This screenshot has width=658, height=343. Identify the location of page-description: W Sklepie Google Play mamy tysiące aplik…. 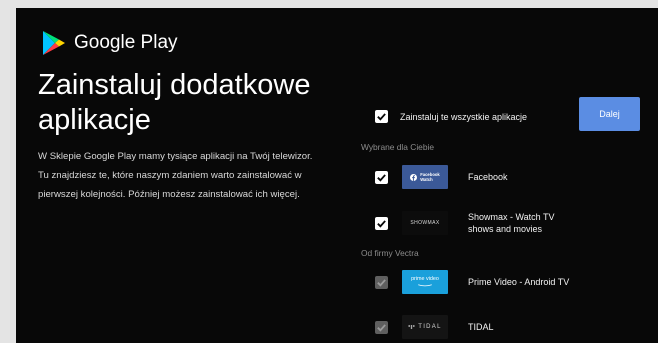
(175, 175).